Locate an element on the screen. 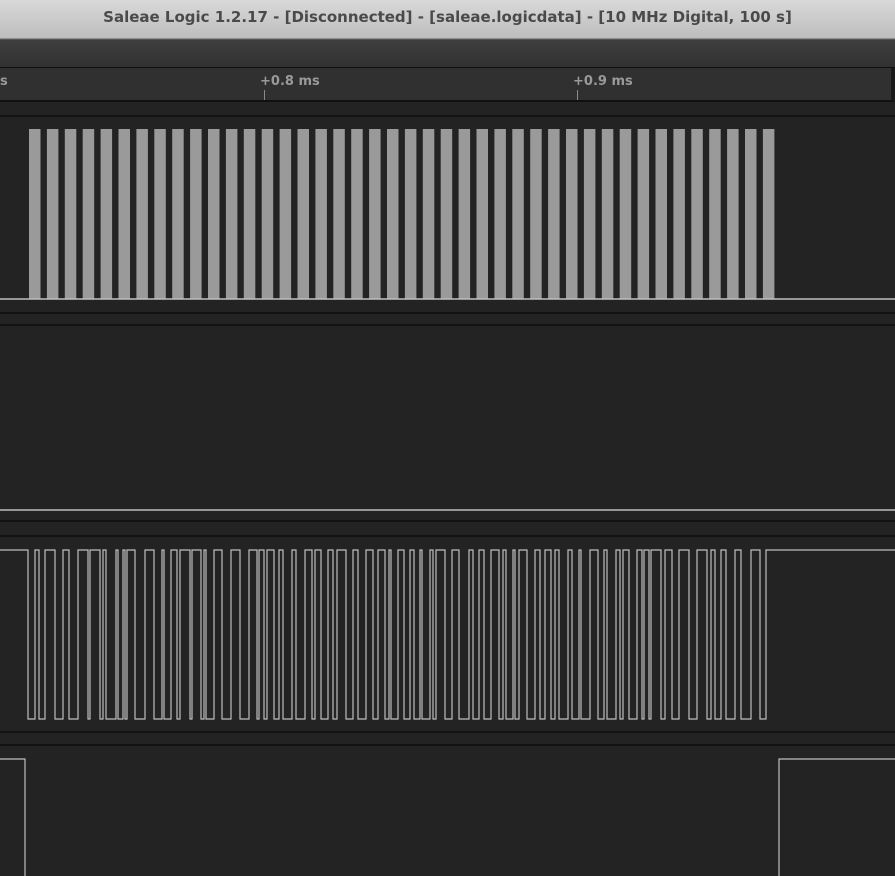  enable-waveform is located at coordinates (447, 817).